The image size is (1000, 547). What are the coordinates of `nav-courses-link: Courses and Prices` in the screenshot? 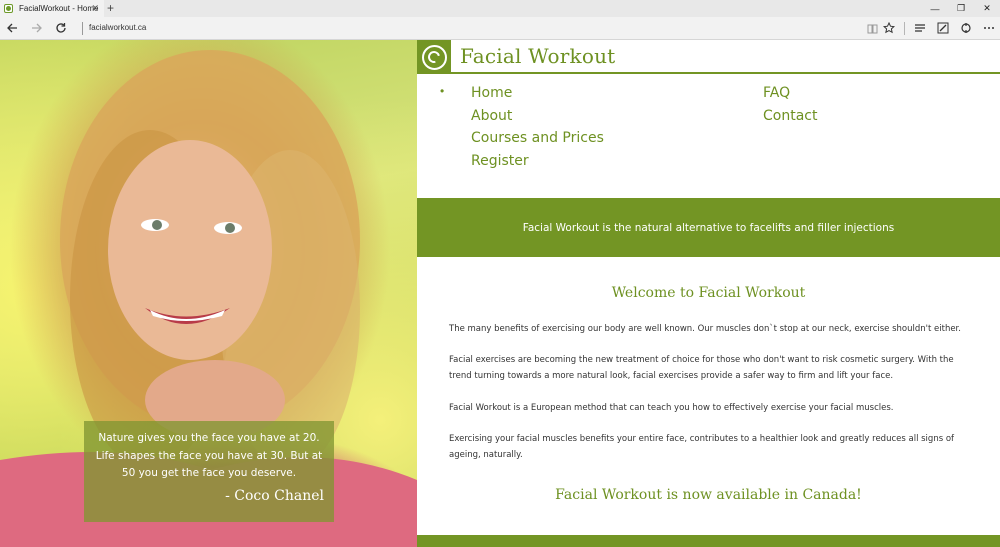 It's located at (537, 138).